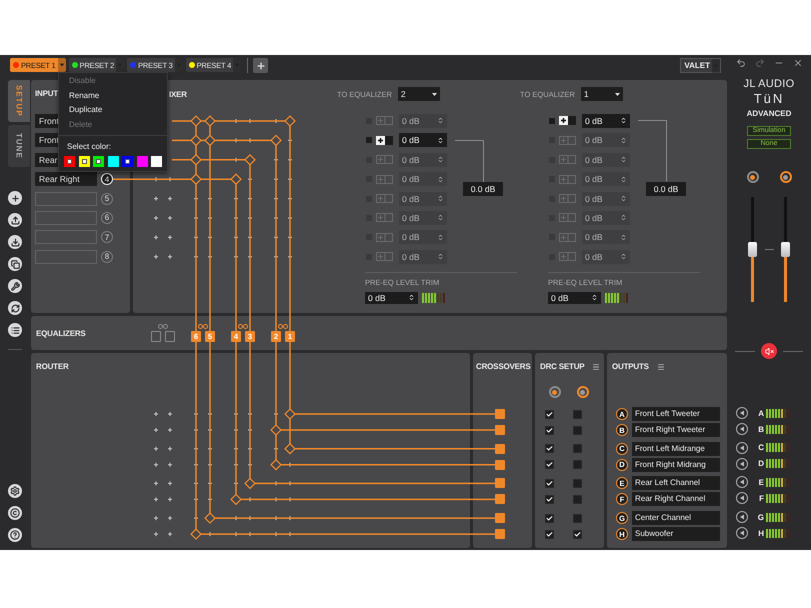  What do you see at coordinates (797, 63) in the screenshot?
I see `close-icon` at bounding box center [797, 63].